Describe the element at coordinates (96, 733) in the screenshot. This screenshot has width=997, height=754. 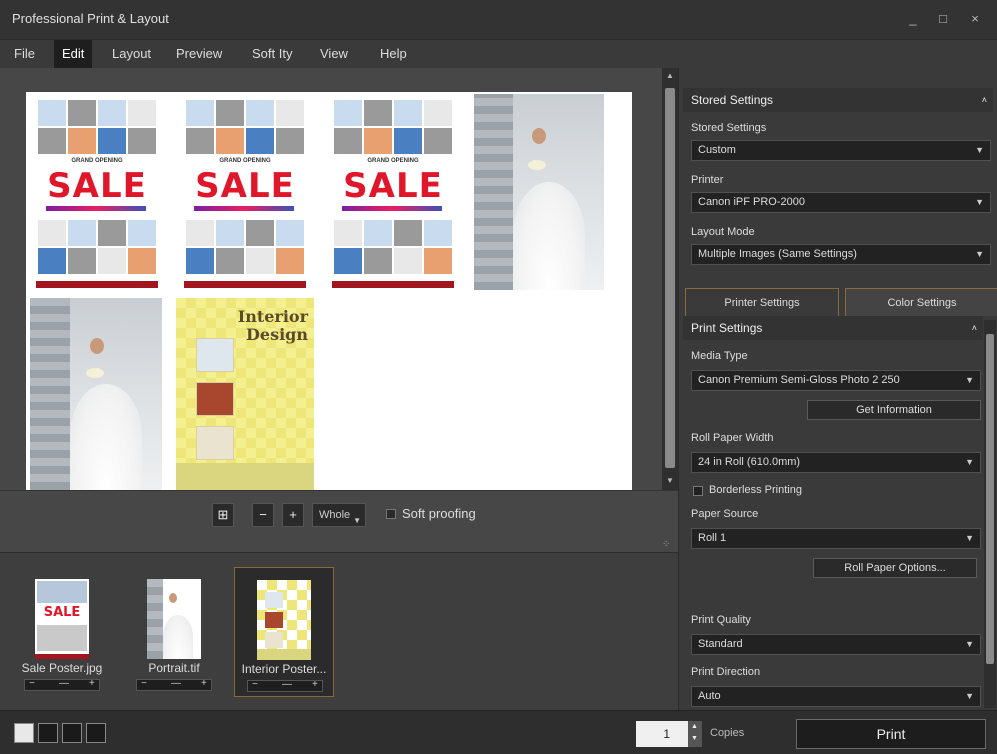
I see `column-layout-icon` at that location.